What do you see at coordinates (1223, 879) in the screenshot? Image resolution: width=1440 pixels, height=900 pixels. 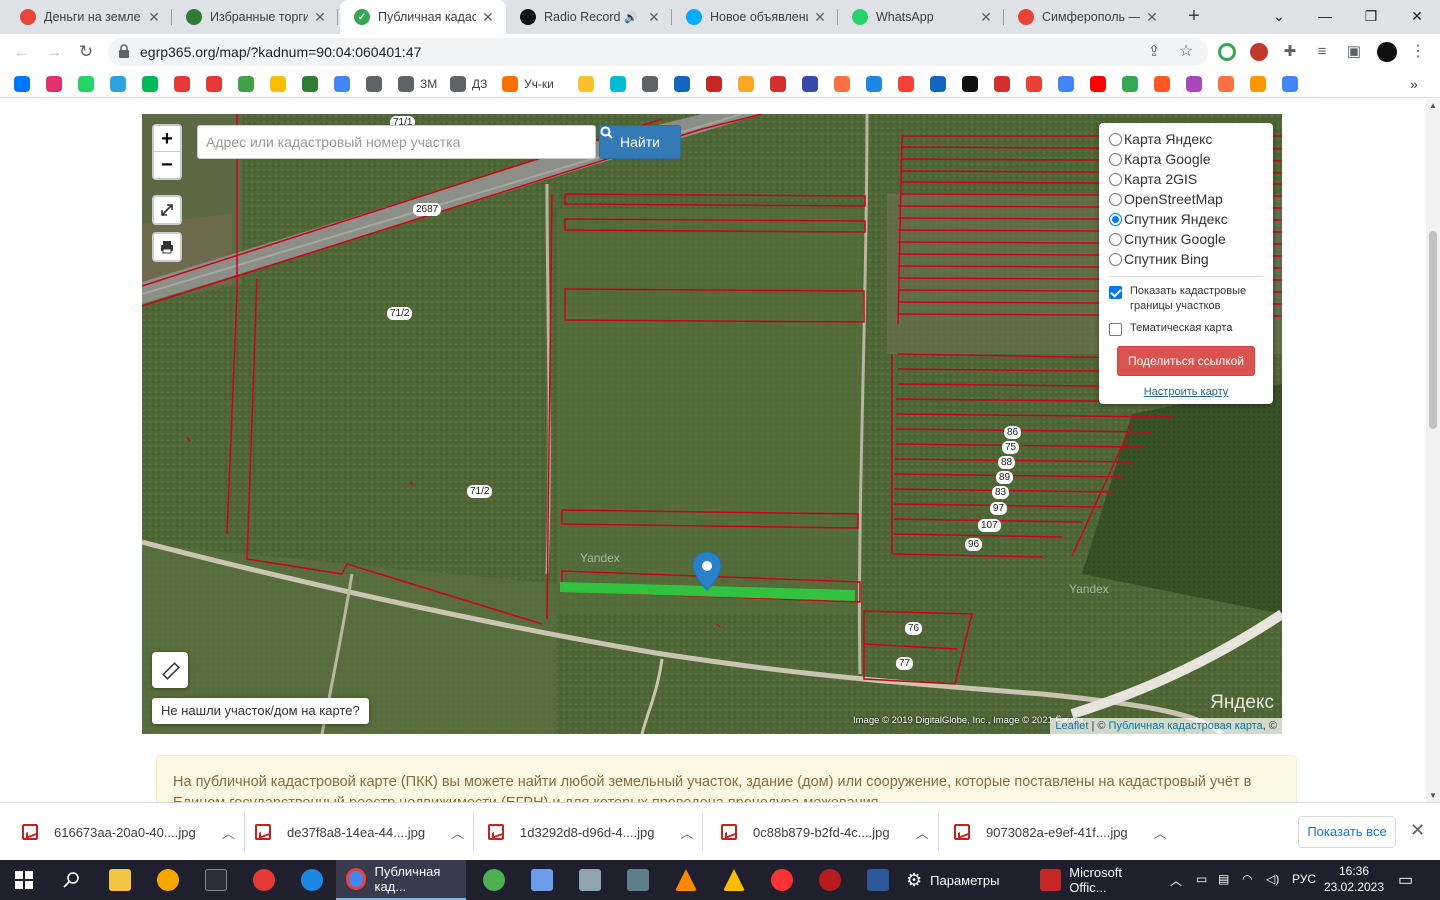 I see `tray-app-icon: ▤` at bounding box center [1223, 879].